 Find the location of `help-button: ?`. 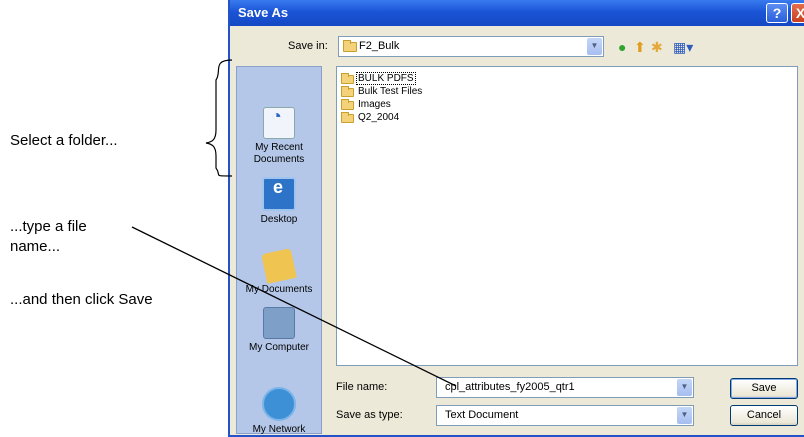

help-button: ? is located at coordinates (777, 13).